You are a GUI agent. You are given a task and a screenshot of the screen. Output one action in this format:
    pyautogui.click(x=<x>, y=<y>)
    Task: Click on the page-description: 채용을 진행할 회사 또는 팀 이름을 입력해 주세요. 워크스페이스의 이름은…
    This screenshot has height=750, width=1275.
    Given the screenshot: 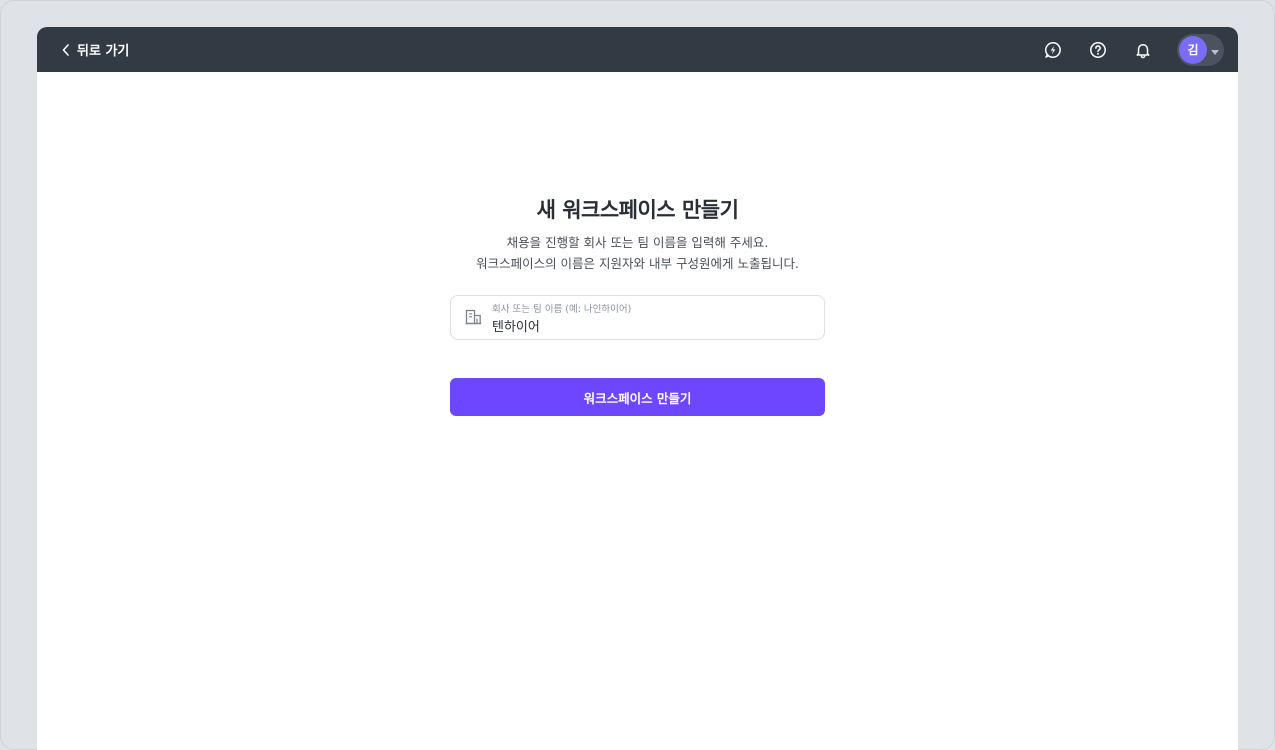 What is the action you would take?
    pyautogui.click(x=637, y=253)
    